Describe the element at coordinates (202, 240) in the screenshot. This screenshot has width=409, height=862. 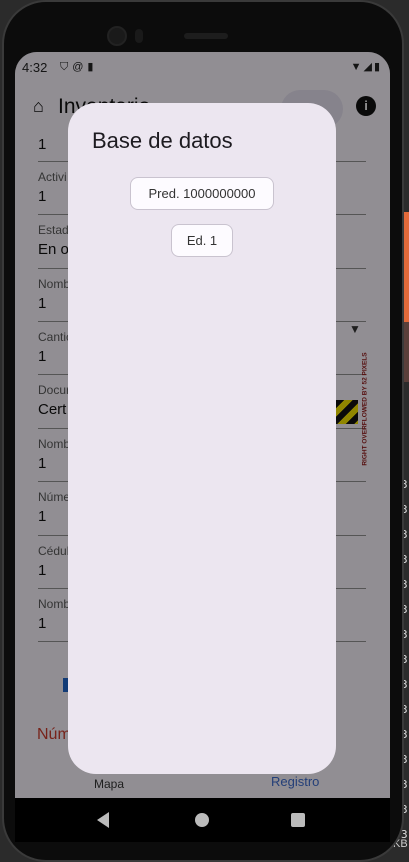
I see `ed-button: Ed. 1` at that location.